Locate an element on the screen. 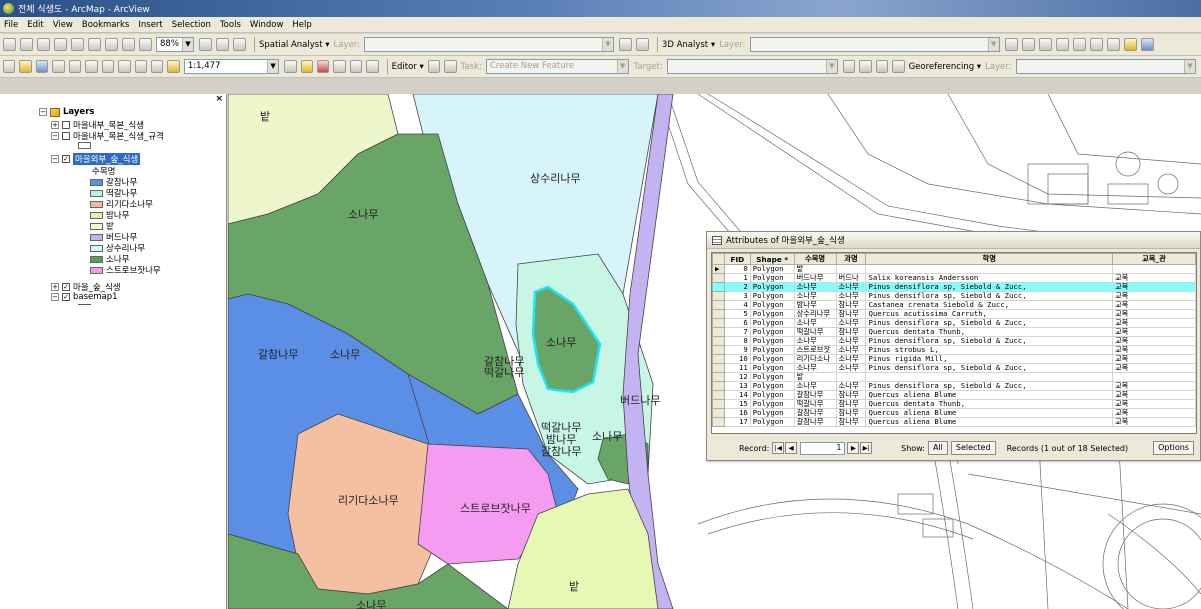 The image size is (1201, 609). layer-visibility-checkbox: ✓ is located at coordinates (66, 297).